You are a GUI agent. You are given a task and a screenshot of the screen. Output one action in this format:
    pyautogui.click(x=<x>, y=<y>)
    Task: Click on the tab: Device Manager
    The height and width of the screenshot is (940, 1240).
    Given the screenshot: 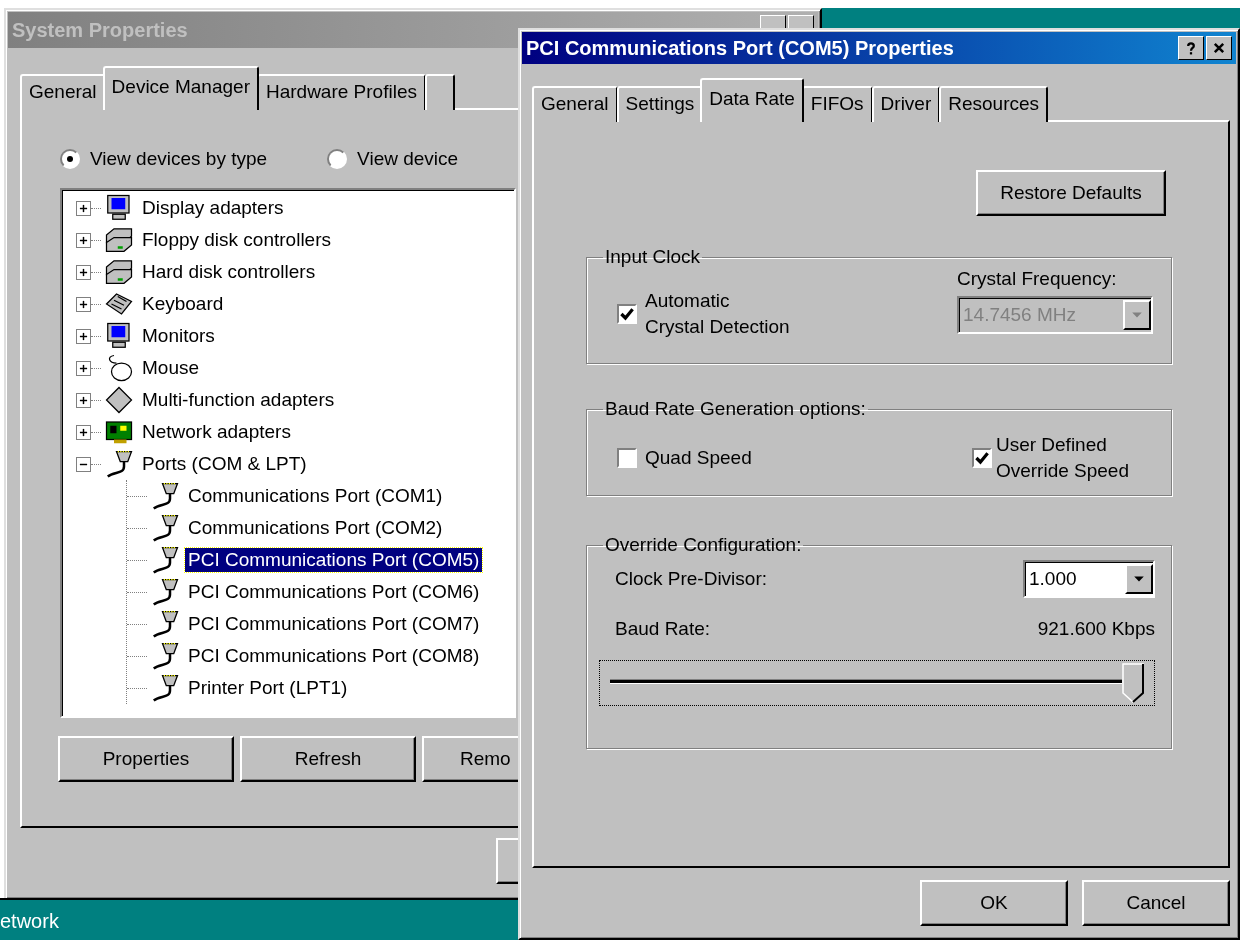 What is the action you would take?
    pyautogui.click(x=180, y=88)
    